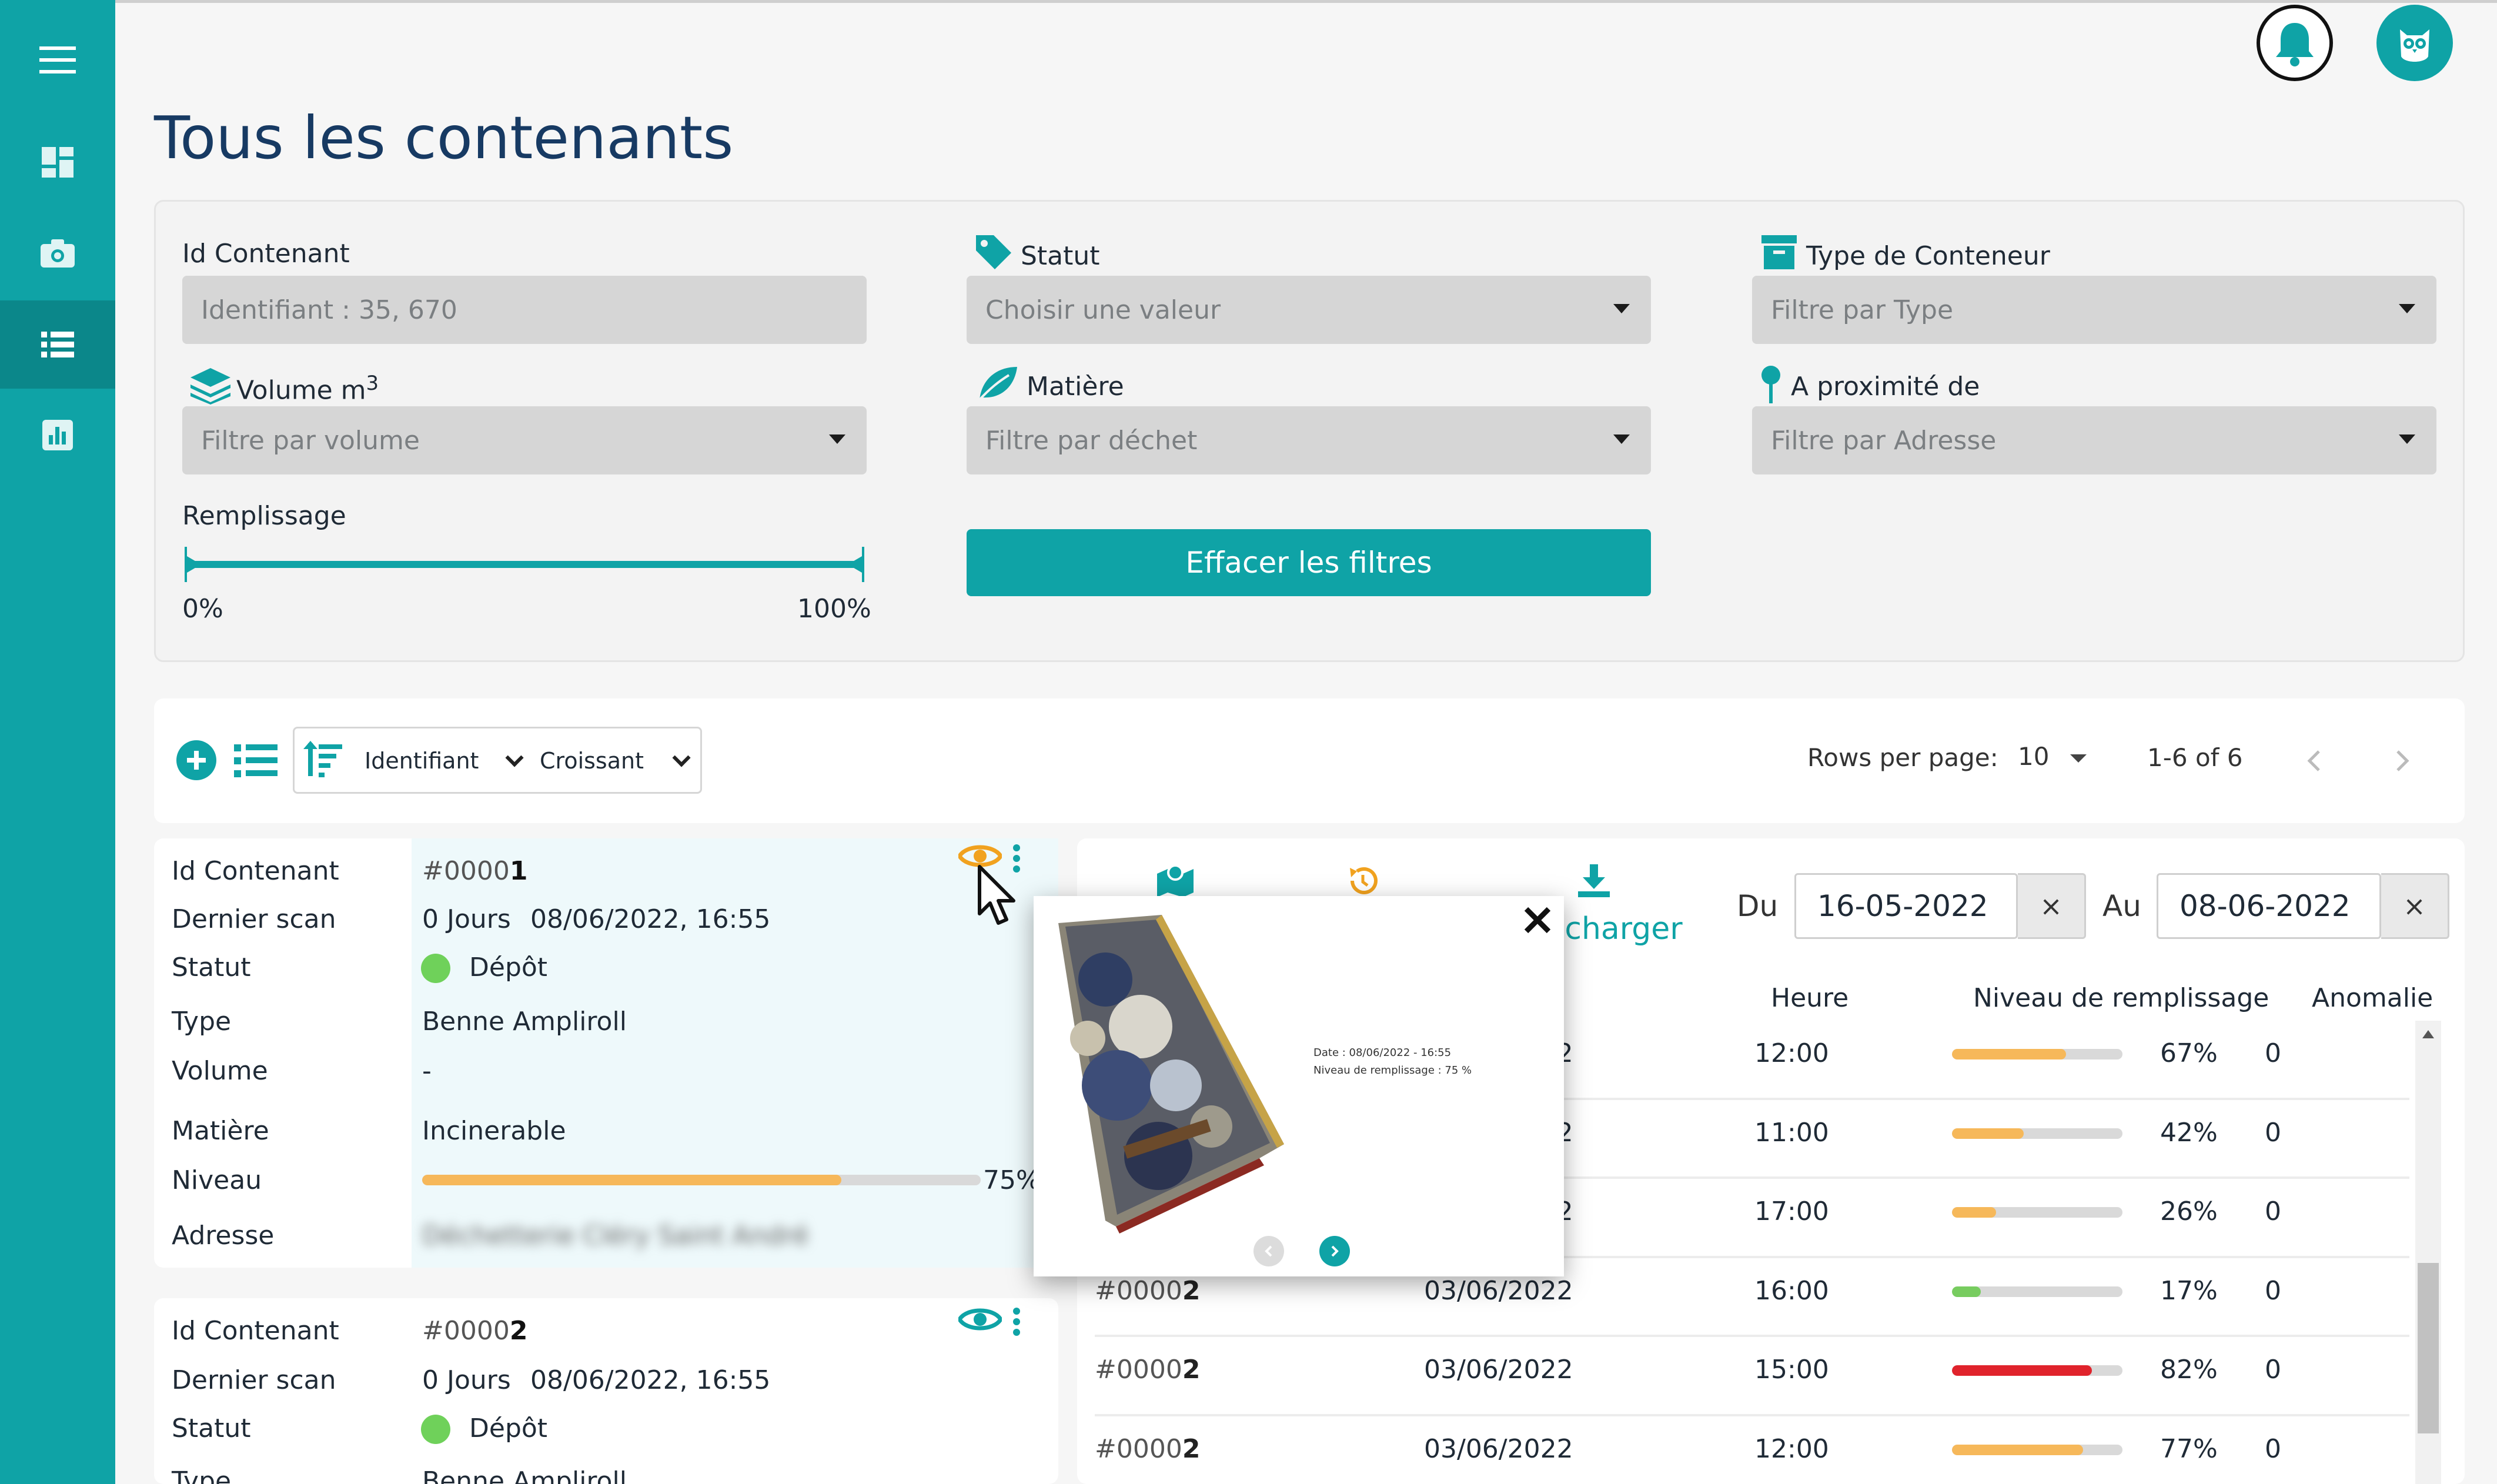 The width and height of the screenshot is (2497, 1484). What do you see at coordinates (372, 384) in the screenshot?
I see `volume-unit-exponent: 3` at bounding box center [372, 384].